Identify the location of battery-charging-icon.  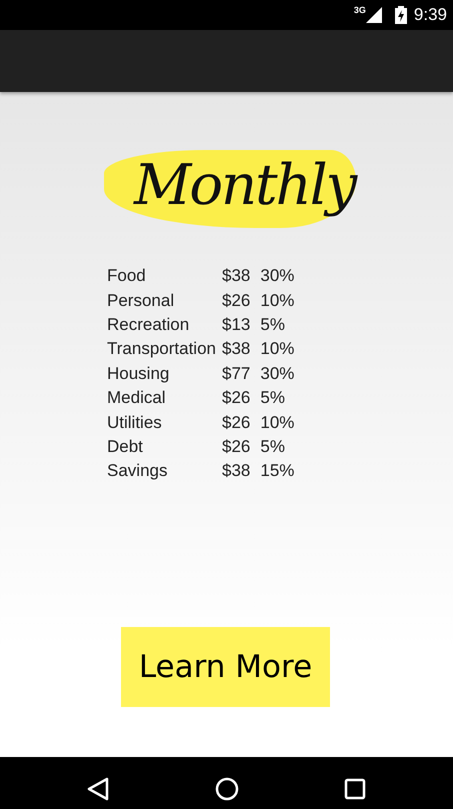
(400, 15).